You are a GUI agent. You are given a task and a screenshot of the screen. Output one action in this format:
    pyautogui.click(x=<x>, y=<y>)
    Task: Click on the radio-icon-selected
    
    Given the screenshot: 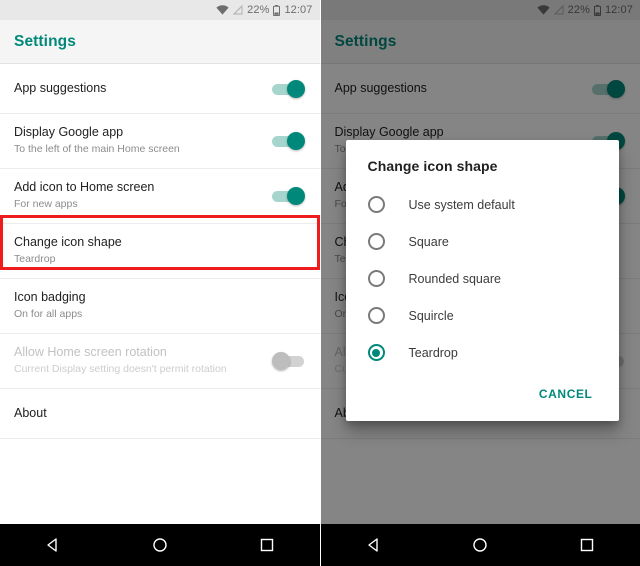 What is the action you would take?
    pyautogui.click(x=376, y=352)
    